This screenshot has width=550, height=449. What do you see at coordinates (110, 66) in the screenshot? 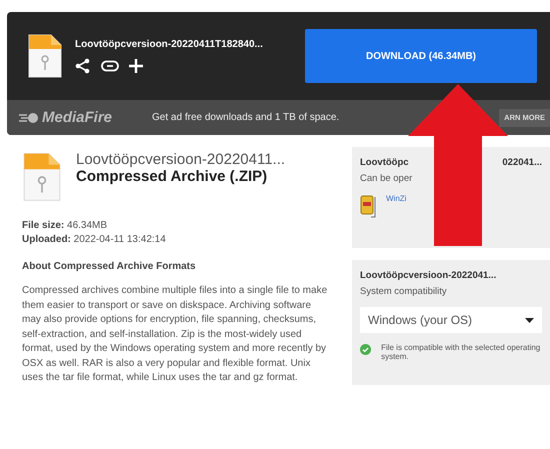
I see `link-icon` at bounding box center [110, 66].